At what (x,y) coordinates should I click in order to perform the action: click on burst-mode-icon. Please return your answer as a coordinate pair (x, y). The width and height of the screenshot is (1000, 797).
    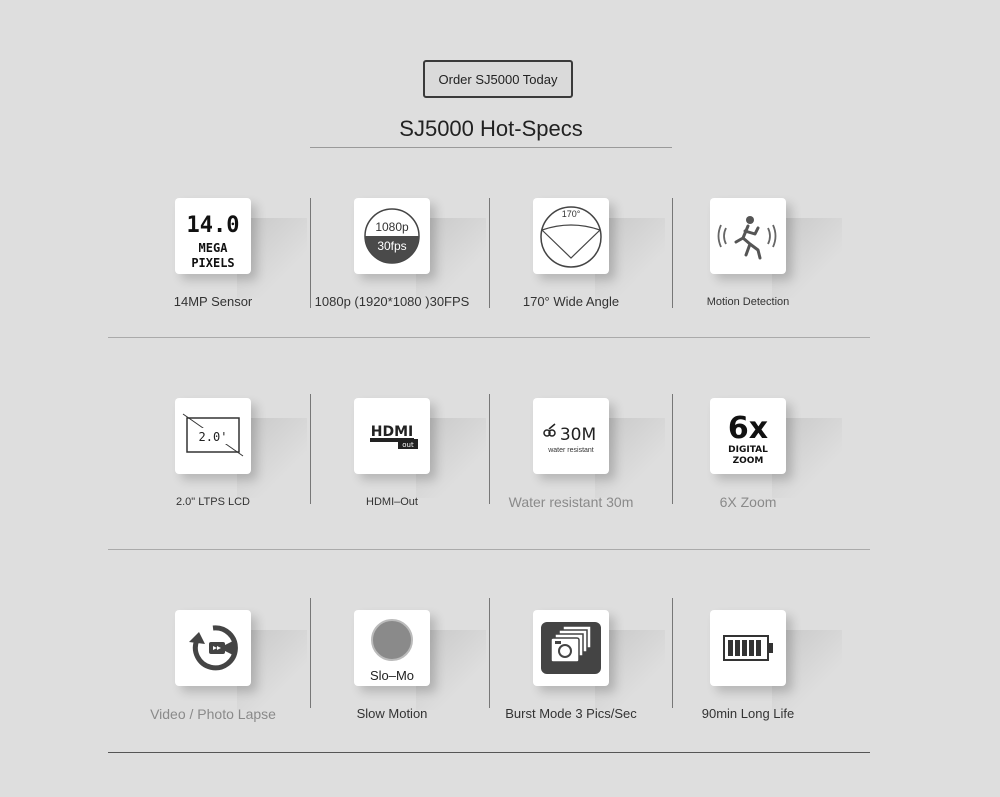
    Looking at the image, I should click on (571, 648).